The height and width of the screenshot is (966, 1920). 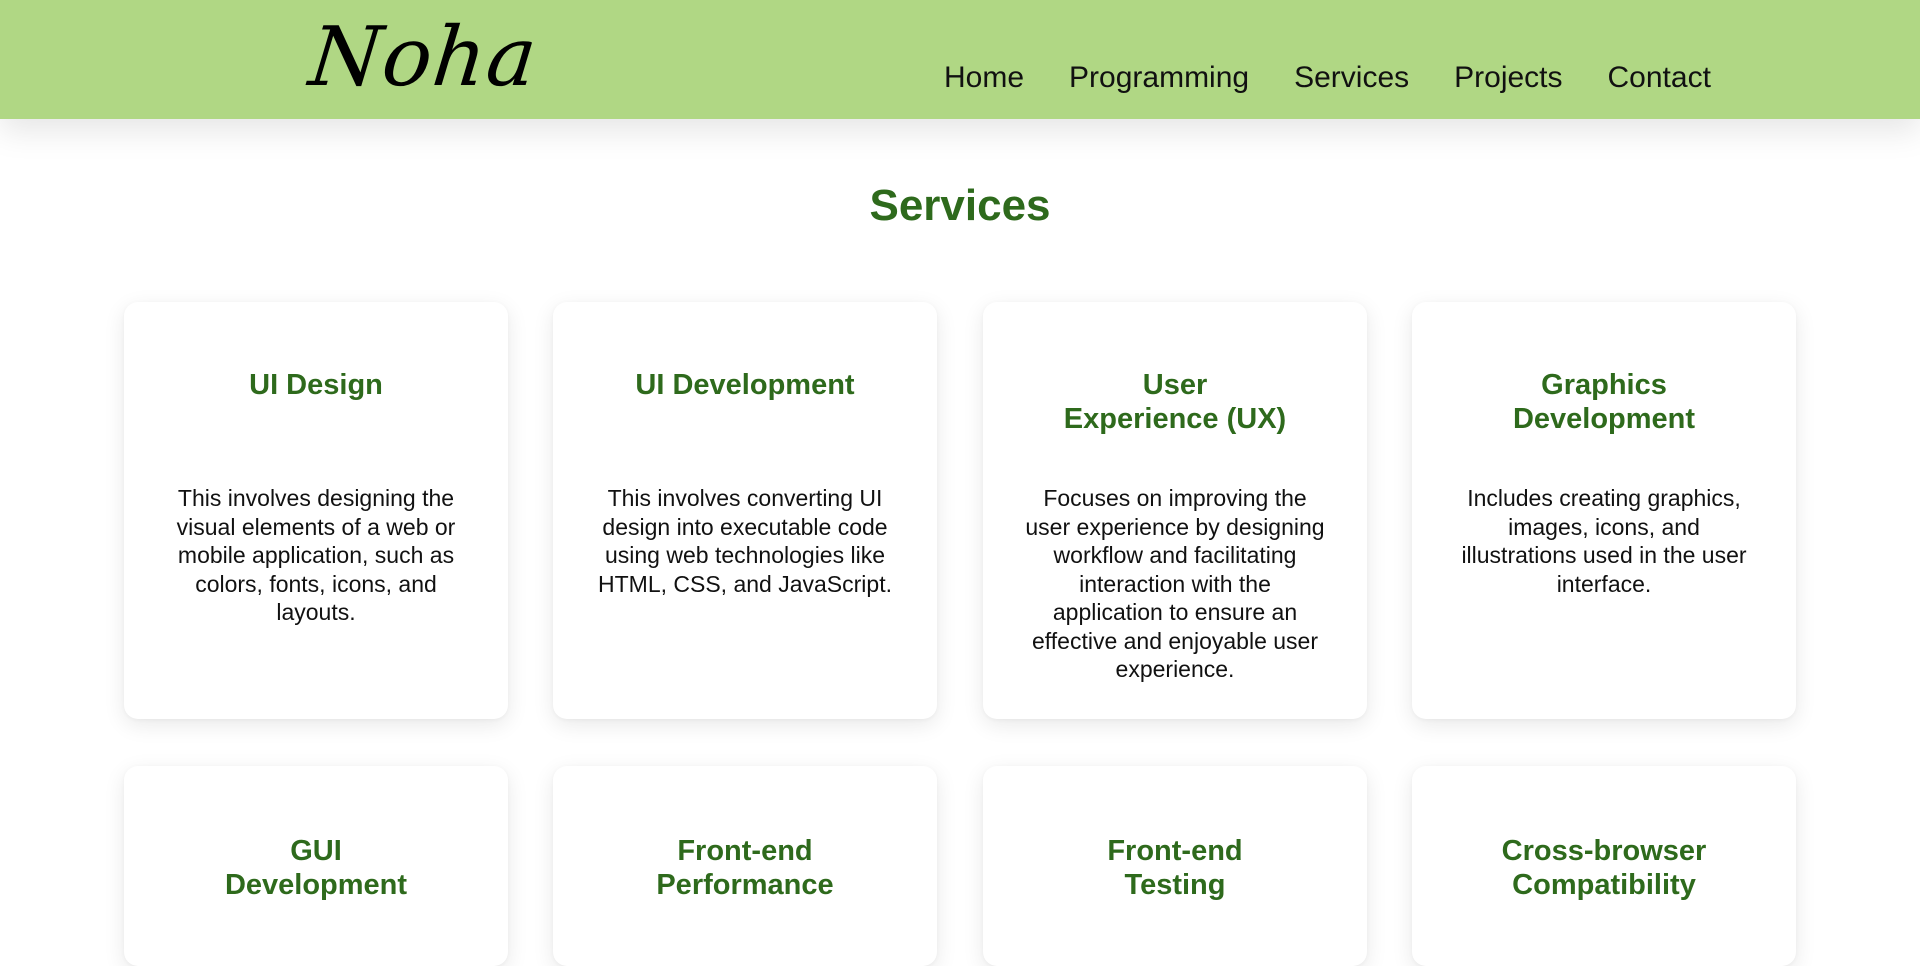 I want to click on service-card-cross-browser-compatibility: Cross-browser Compatibility, so click(x=1604, y=866).